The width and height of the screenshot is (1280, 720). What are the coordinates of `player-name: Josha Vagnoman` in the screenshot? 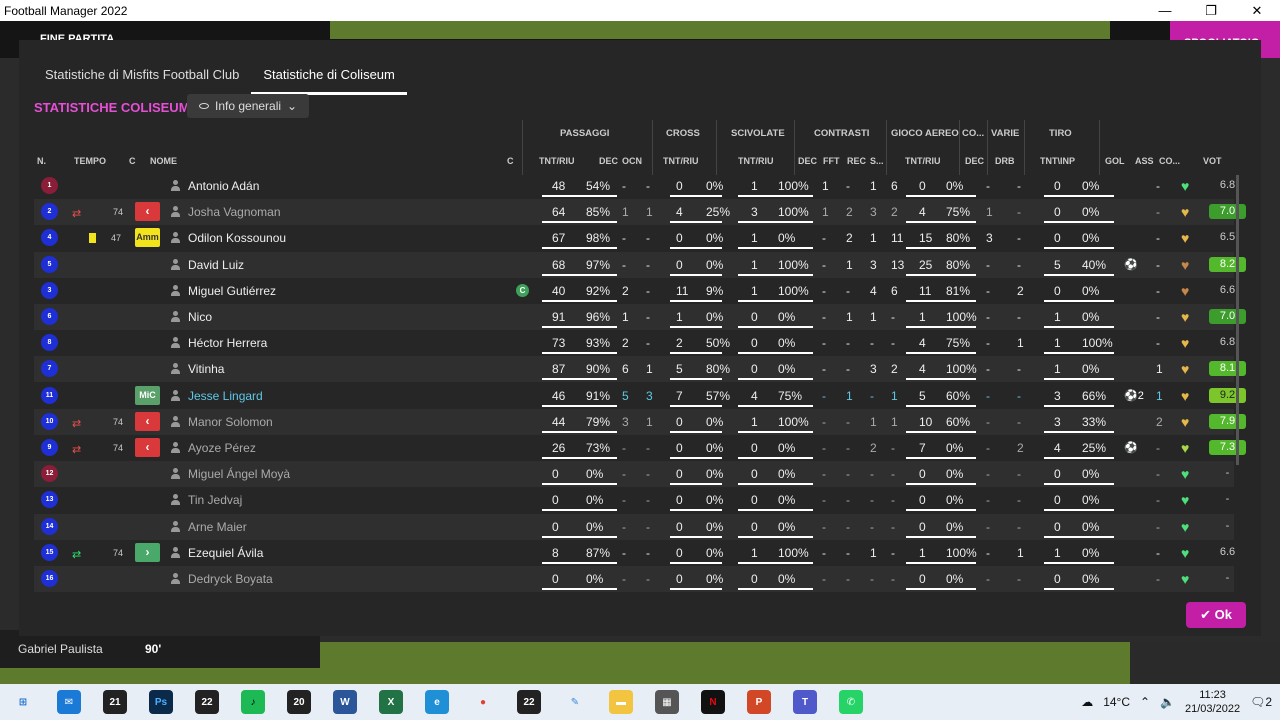 It's located at (234, 212).